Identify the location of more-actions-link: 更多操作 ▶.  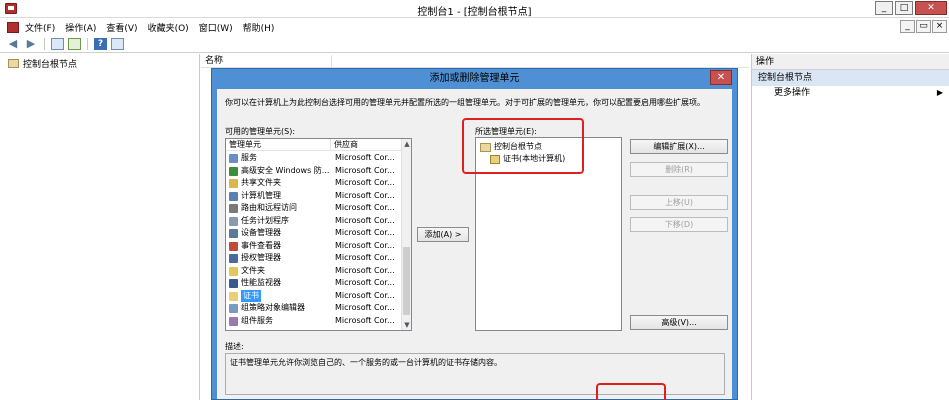
(850, 93).